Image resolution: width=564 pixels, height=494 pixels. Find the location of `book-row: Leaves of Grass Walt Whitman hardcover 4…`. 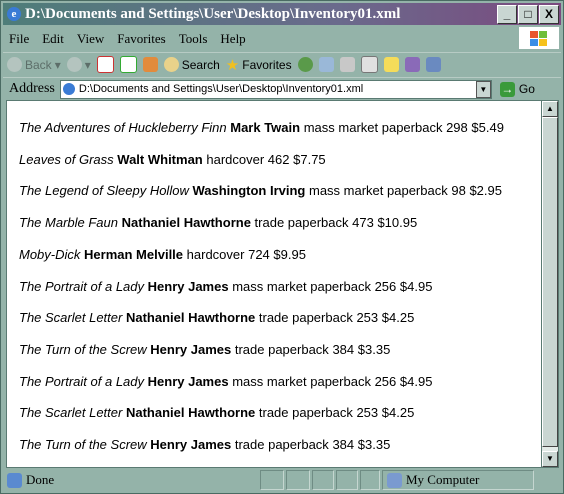

book-row: Leaves of Grass Walt Whitman hardcover 4… is located at coordinates (172, 159).